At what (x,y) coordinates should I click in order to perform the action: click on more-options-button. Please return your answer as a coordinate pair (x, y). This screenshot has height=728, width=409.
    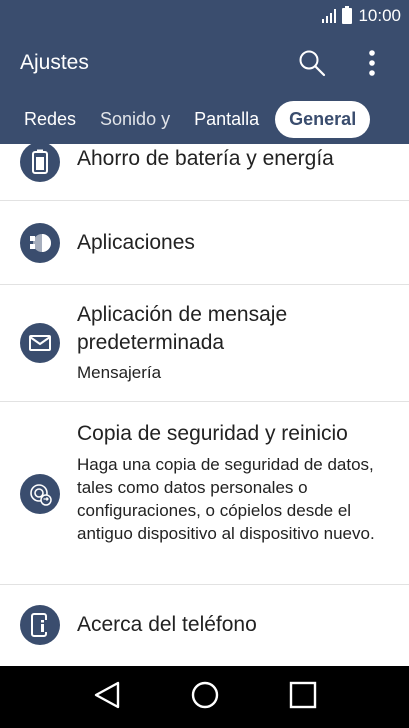
    Looking at the image, I should click on (372, 63).